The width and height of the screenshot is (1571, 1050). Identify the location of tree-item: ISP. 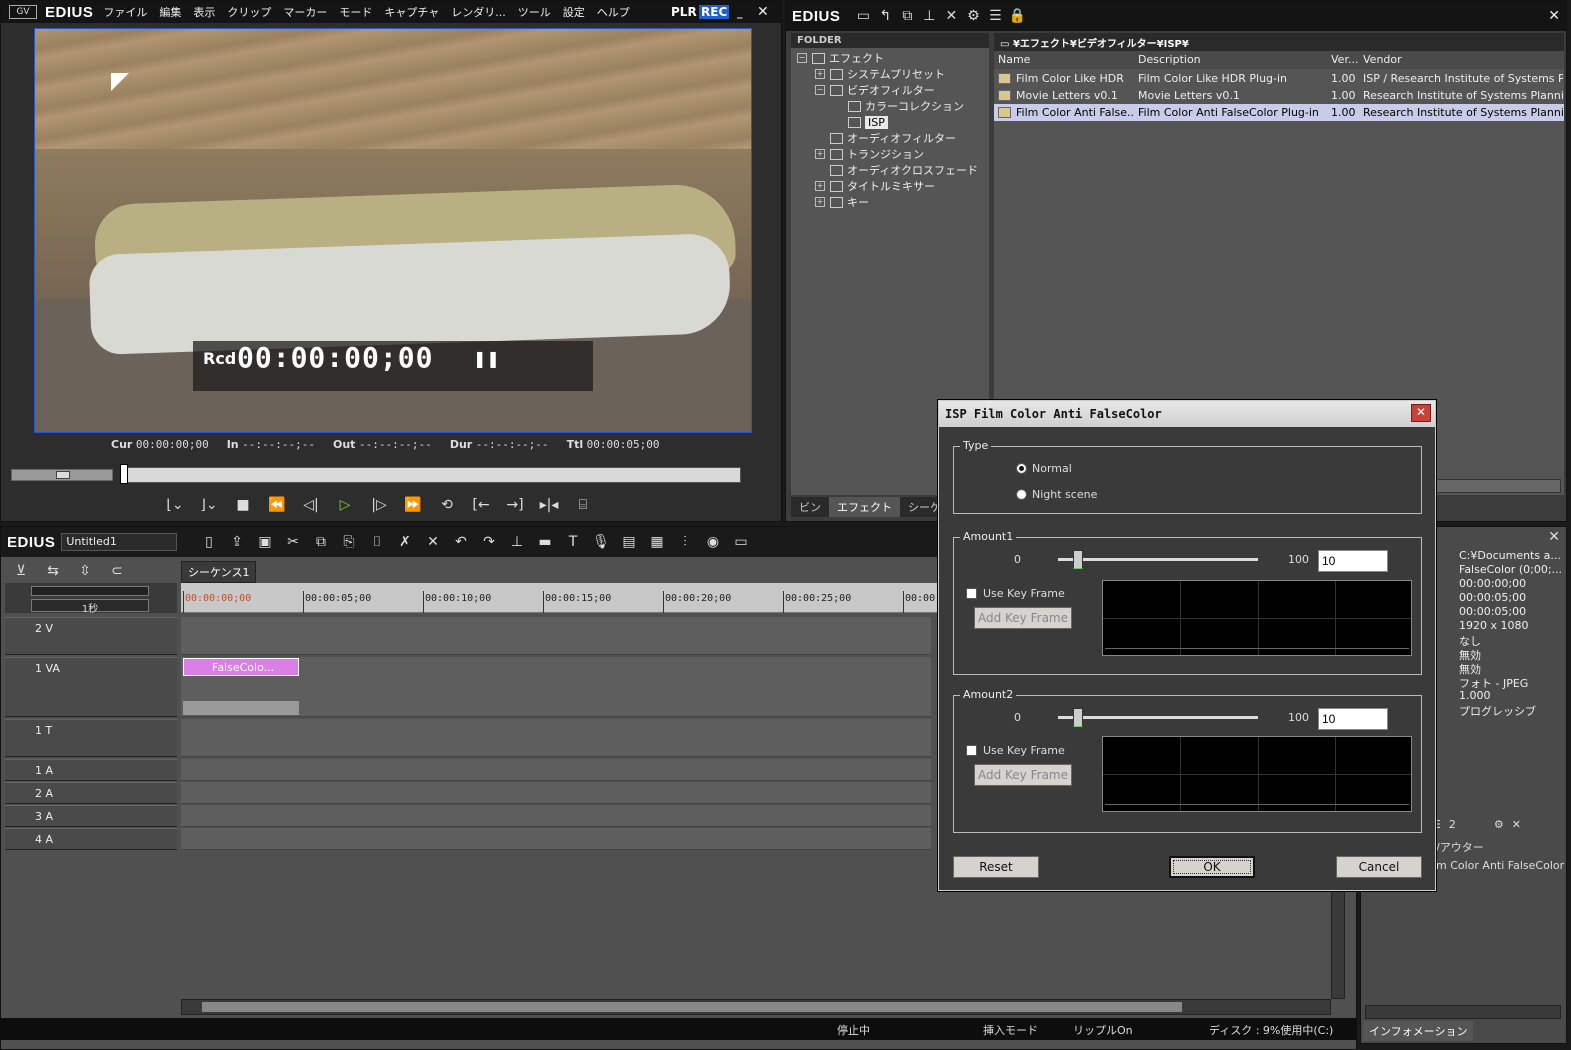
(893, 122).